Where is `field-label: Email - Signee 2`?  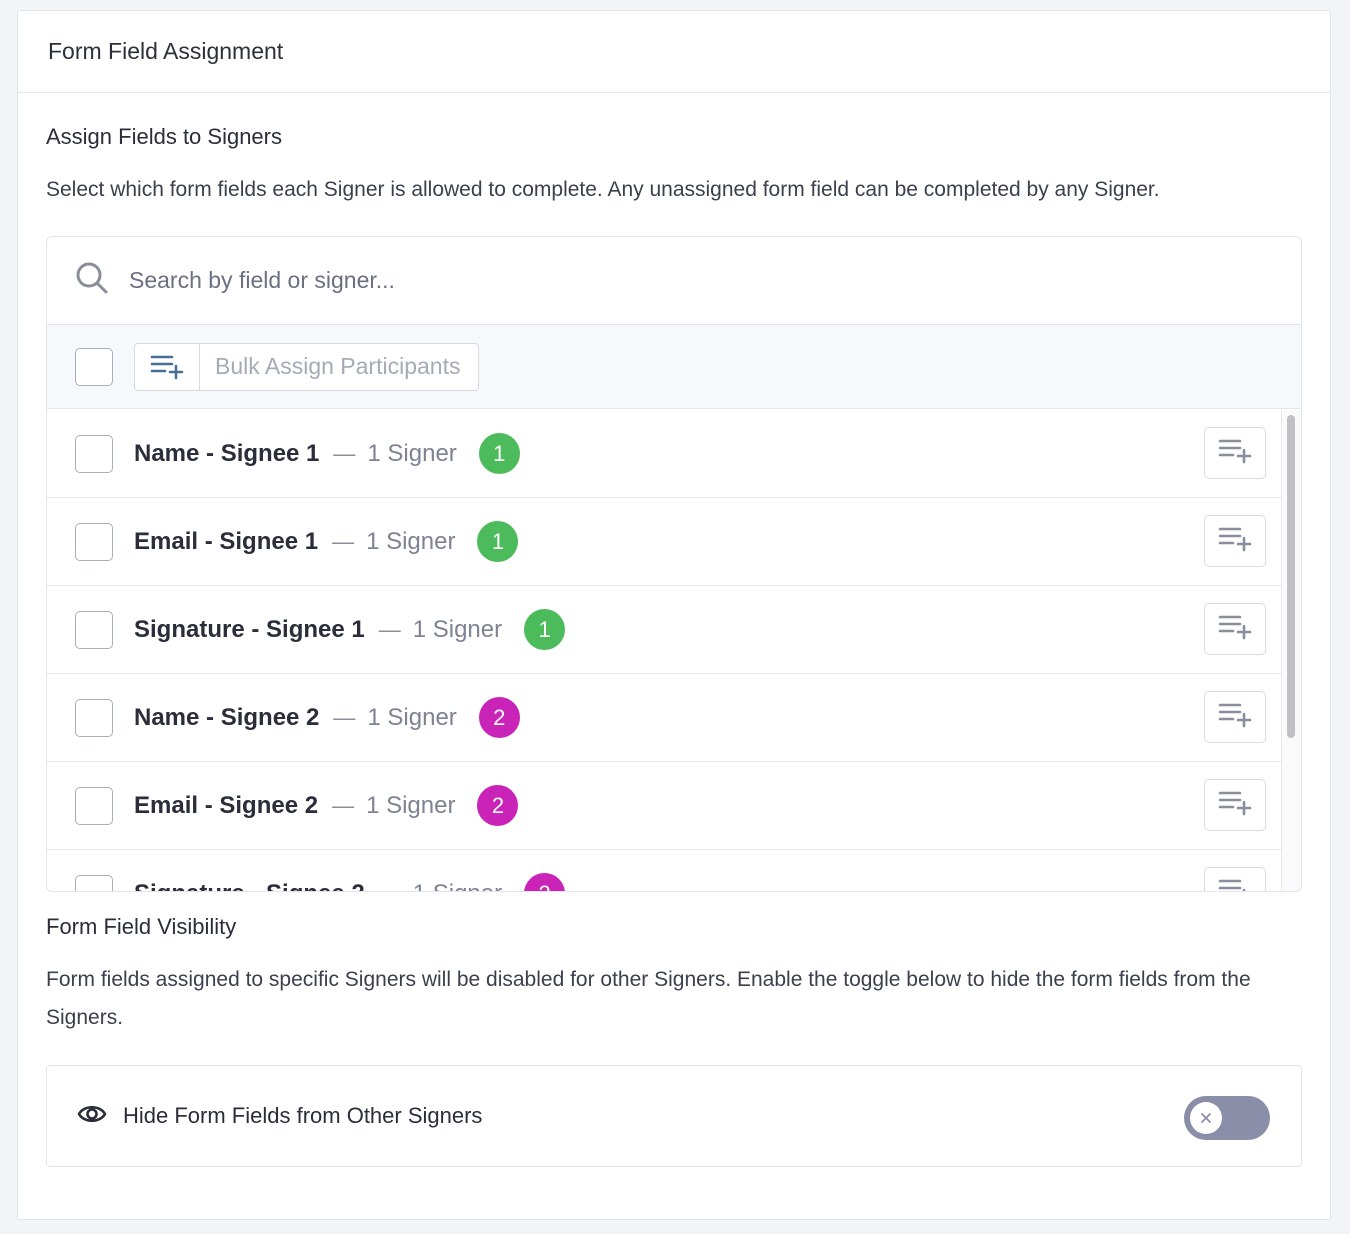 field-label: Email - Signee 2 is located at coordinates (226, 805).